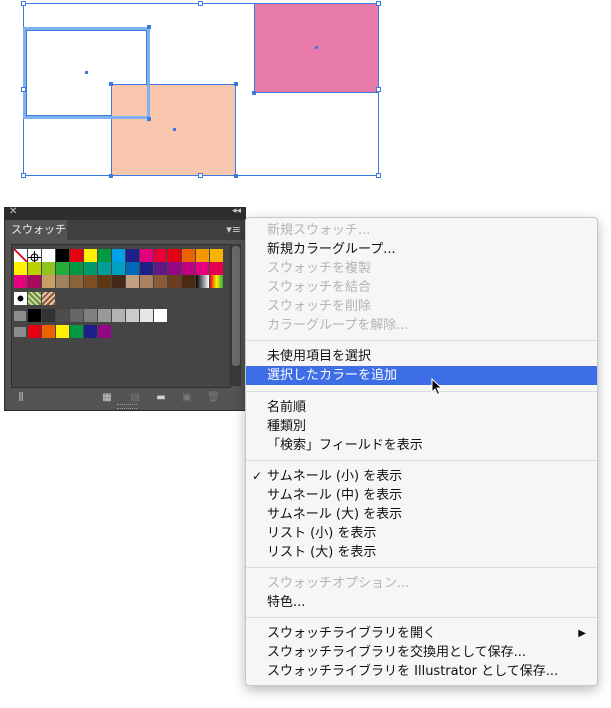  Describe the element at coordinates (127, 406) in the screenshot. I see `resize-grip` at that location.